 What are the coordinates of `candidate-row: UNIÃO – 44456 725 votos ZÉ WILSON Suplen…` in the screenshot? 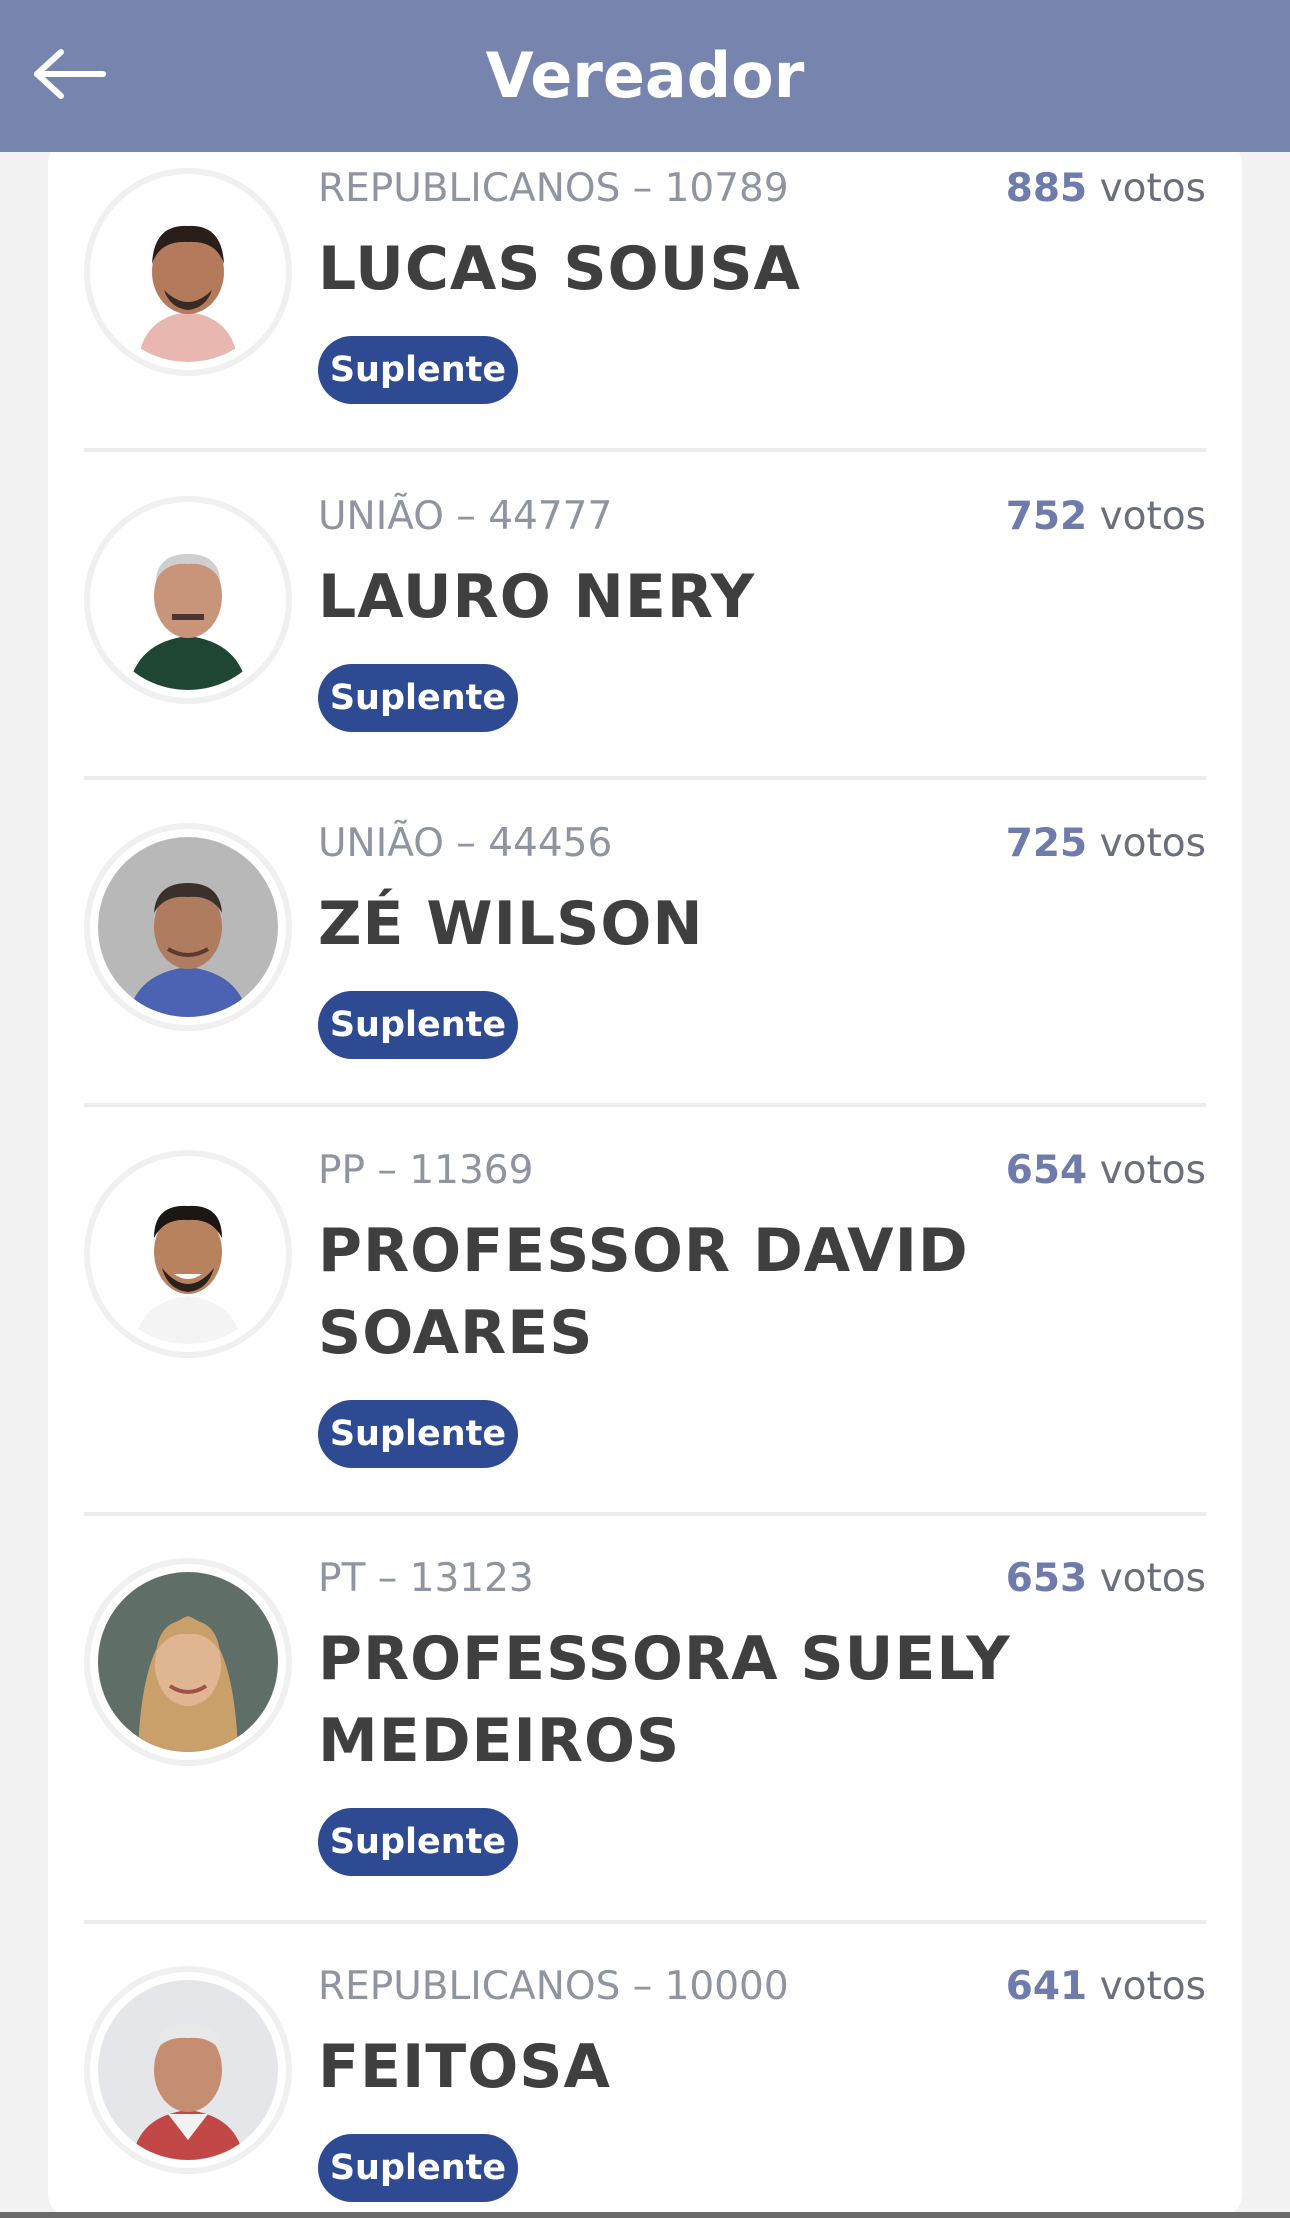 It's located at (645, 949).